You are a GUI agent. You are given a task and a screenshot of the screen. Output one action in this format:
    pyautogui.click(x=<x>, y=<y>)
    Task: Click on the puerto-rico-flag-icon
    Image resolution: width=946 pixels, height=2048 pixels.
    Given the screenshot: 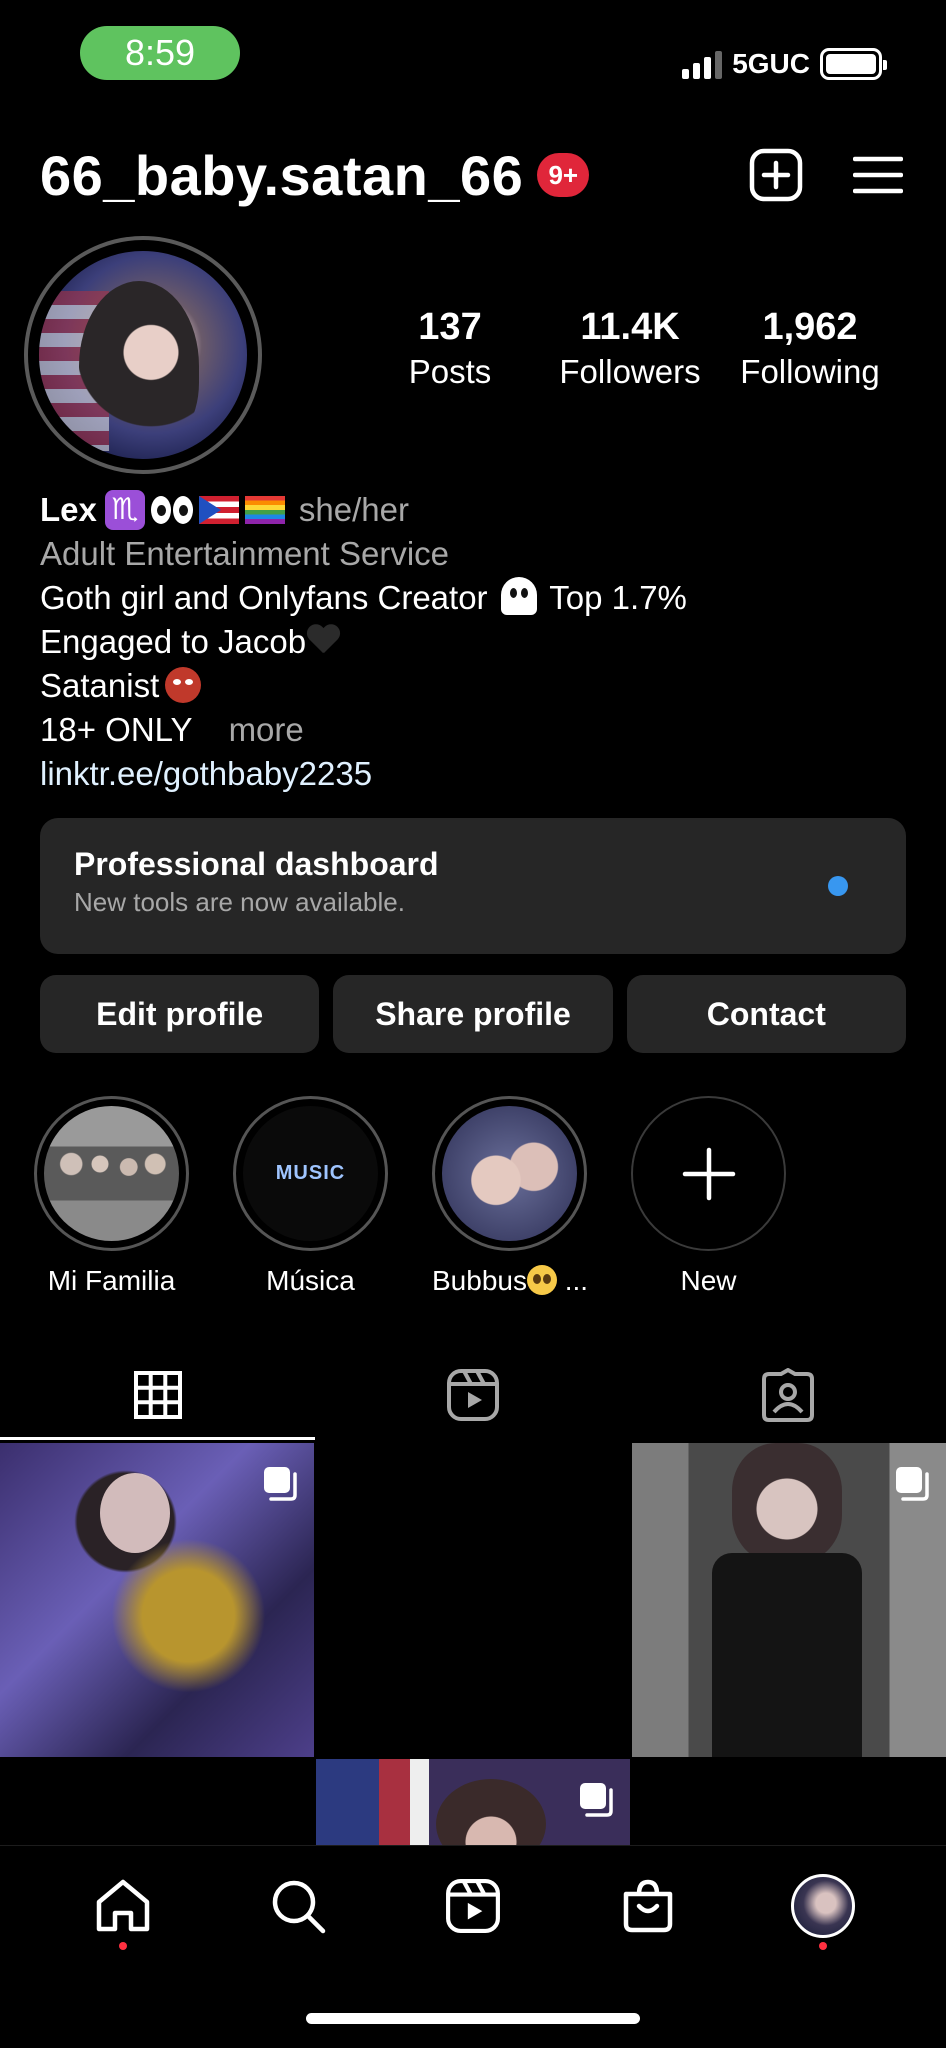 What is the action you would take?
    pyautogui.click(x=218, y=510)
    